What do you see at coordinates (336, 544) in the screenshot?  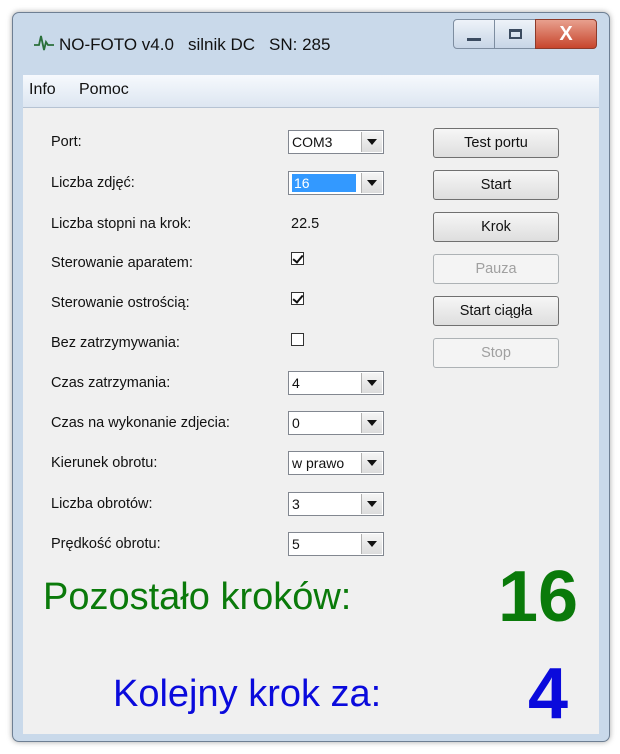 I see `speed-select: 5` at bounding box center [336, 544].